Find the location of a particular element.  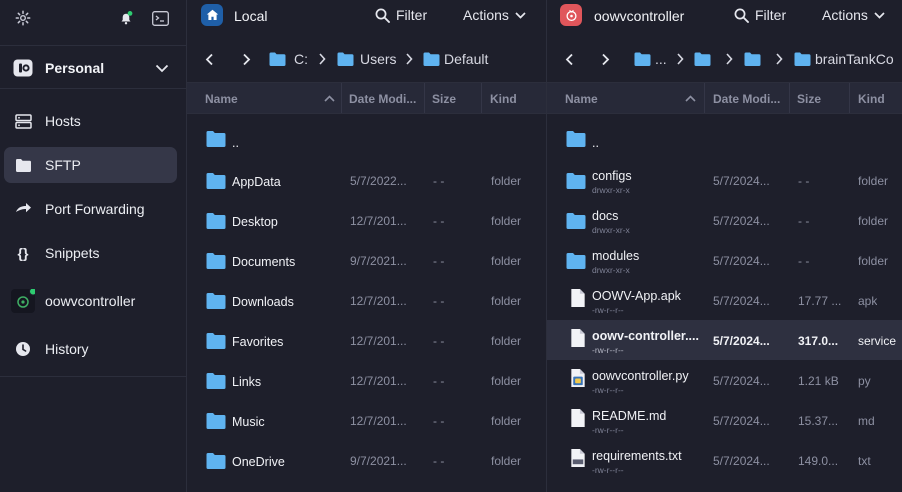

sidebar-toolbar is located at coordinates (93, 18).